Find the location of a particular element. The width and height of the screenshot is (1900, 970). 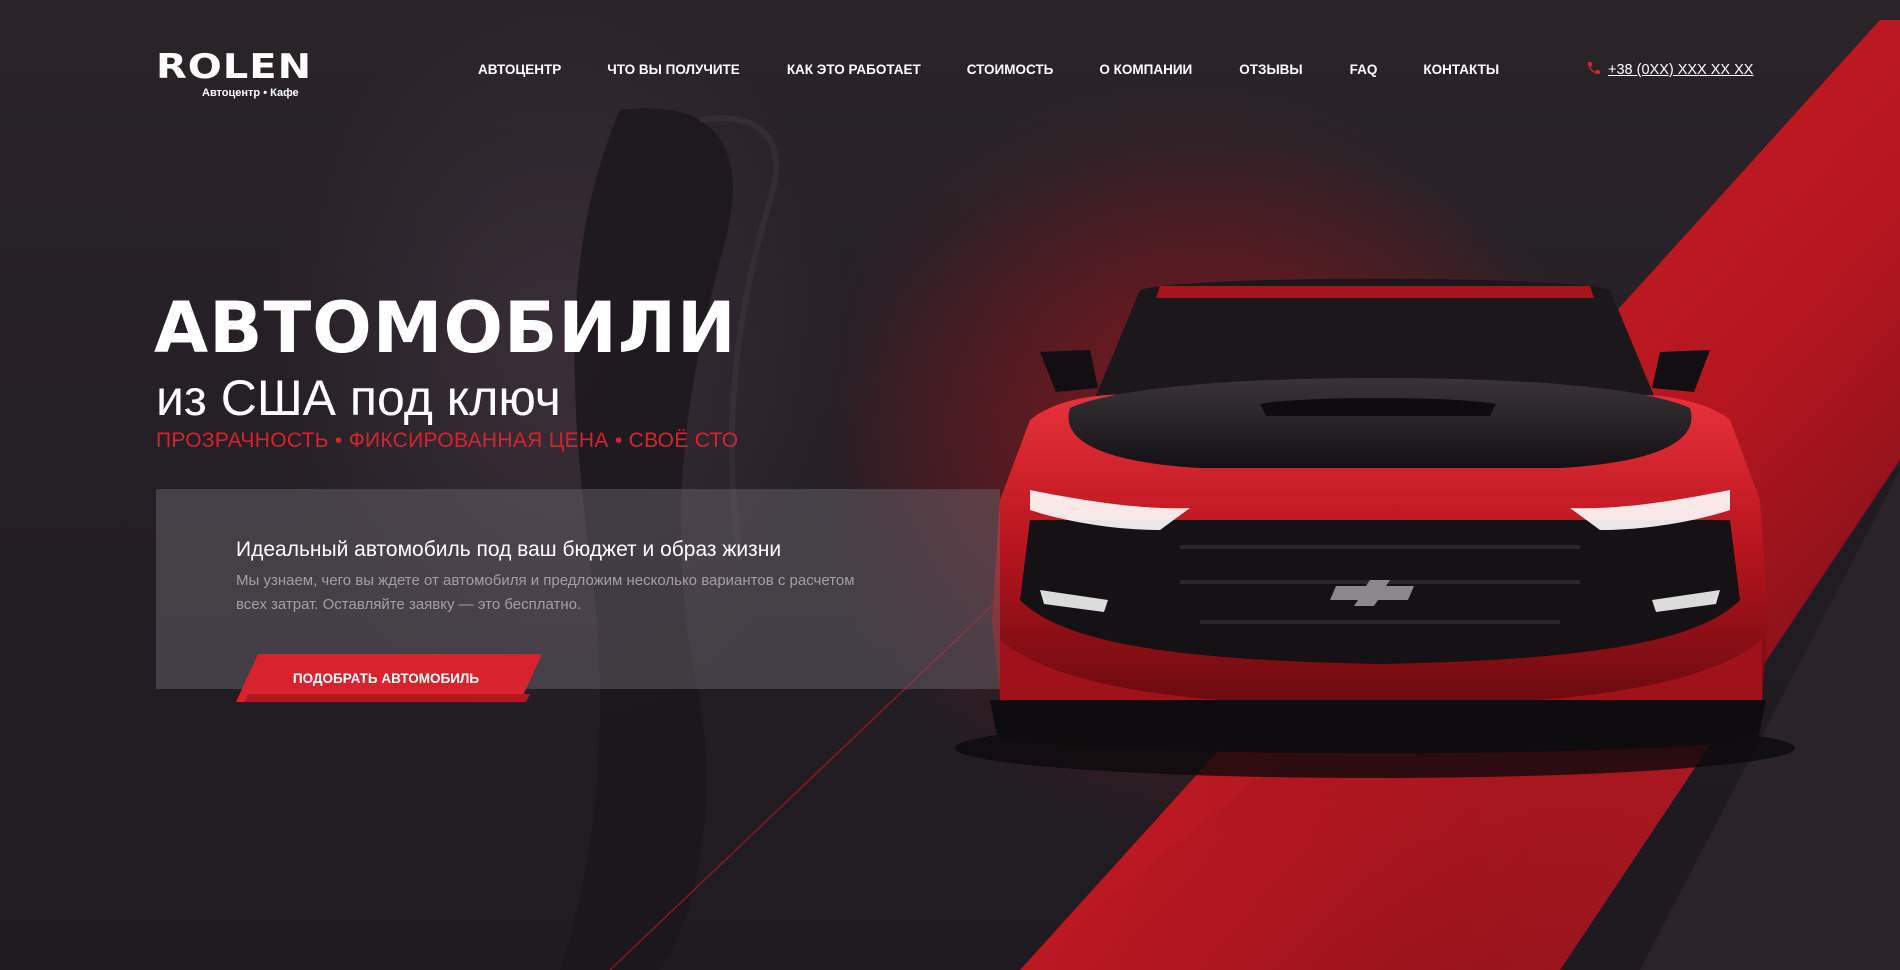

logo-text: ROLEN is located at coordinates (234, 67).